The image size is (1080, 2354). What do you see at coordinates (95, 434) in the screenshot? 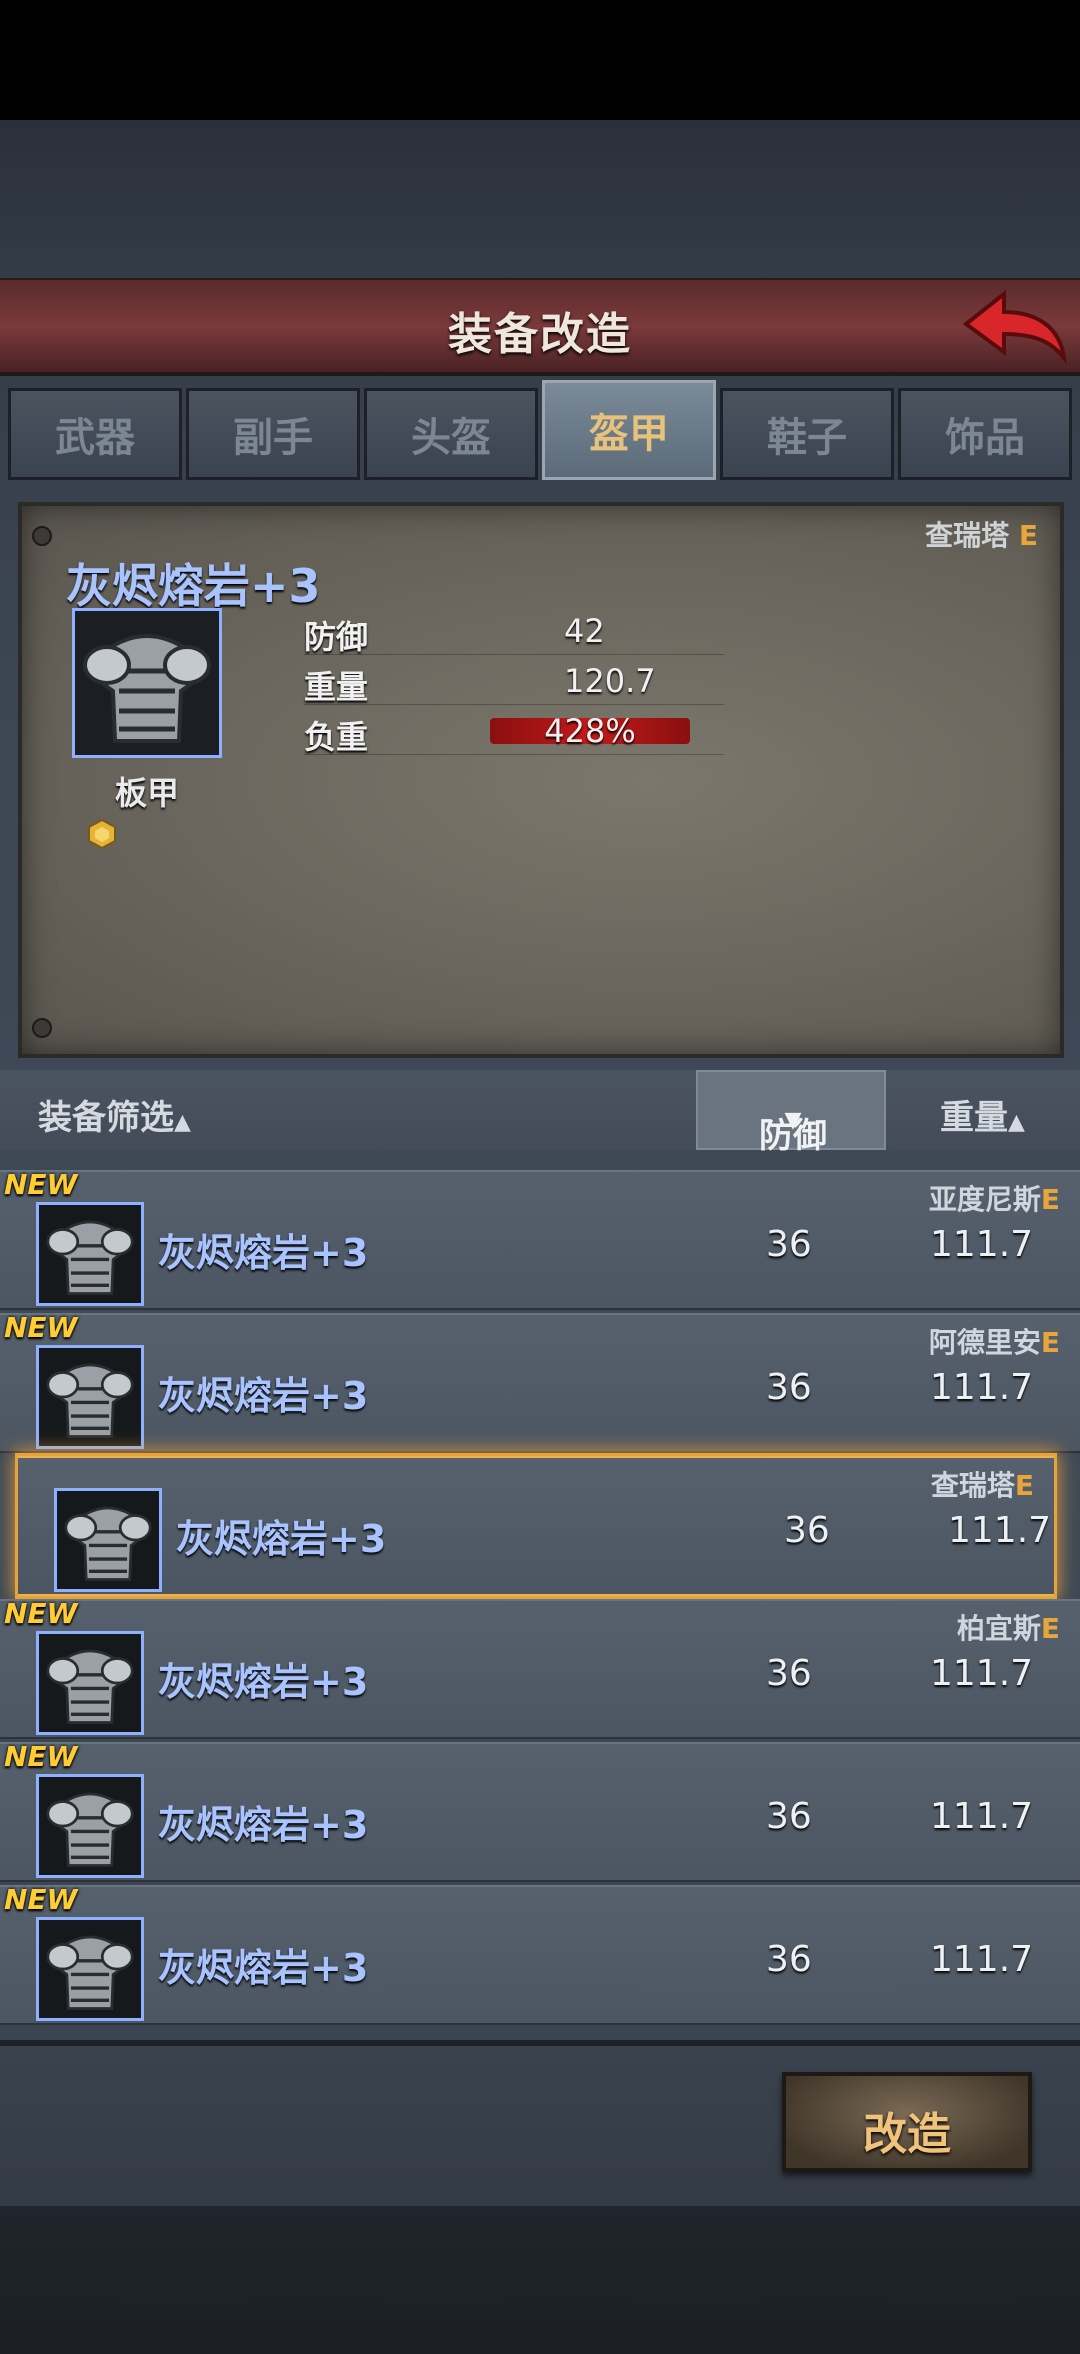
I see `tab-weapon: 武器` at bounding box center [95, 434].